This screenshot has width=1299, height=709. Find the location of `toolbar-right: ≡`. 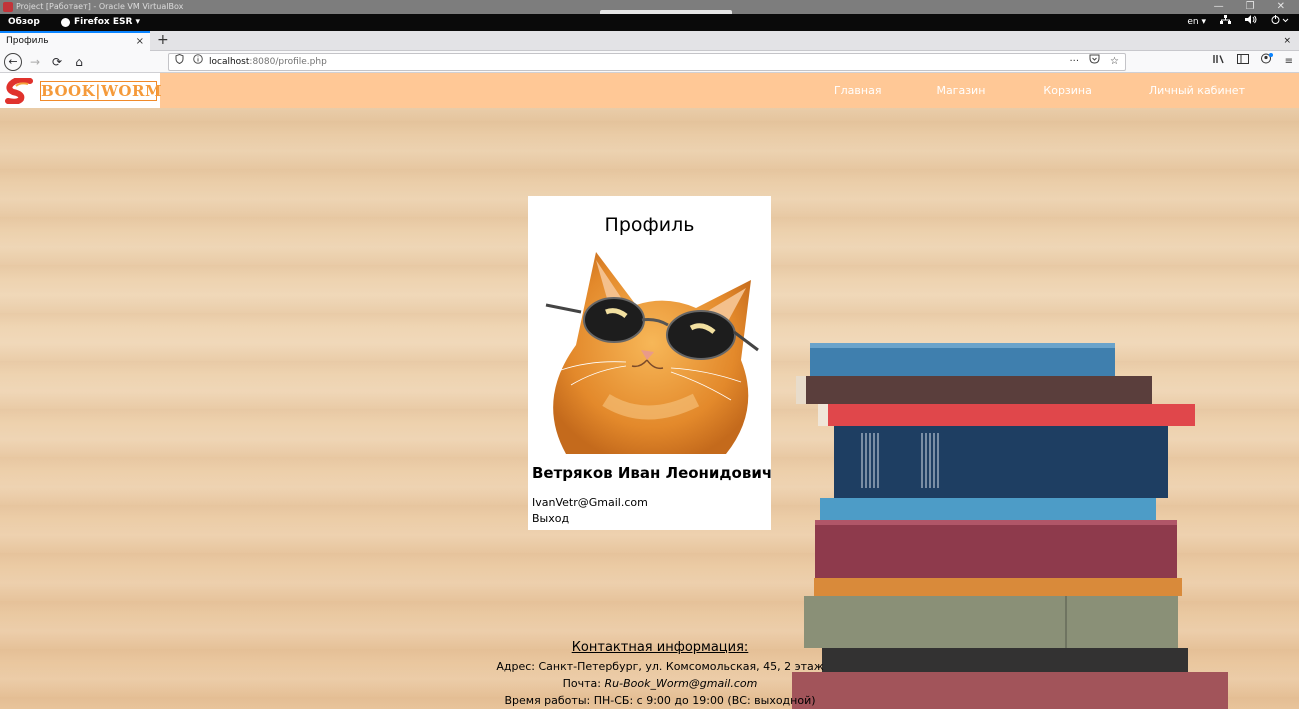

toolbar-right: ≡ is located at coordinates (1252, 62).